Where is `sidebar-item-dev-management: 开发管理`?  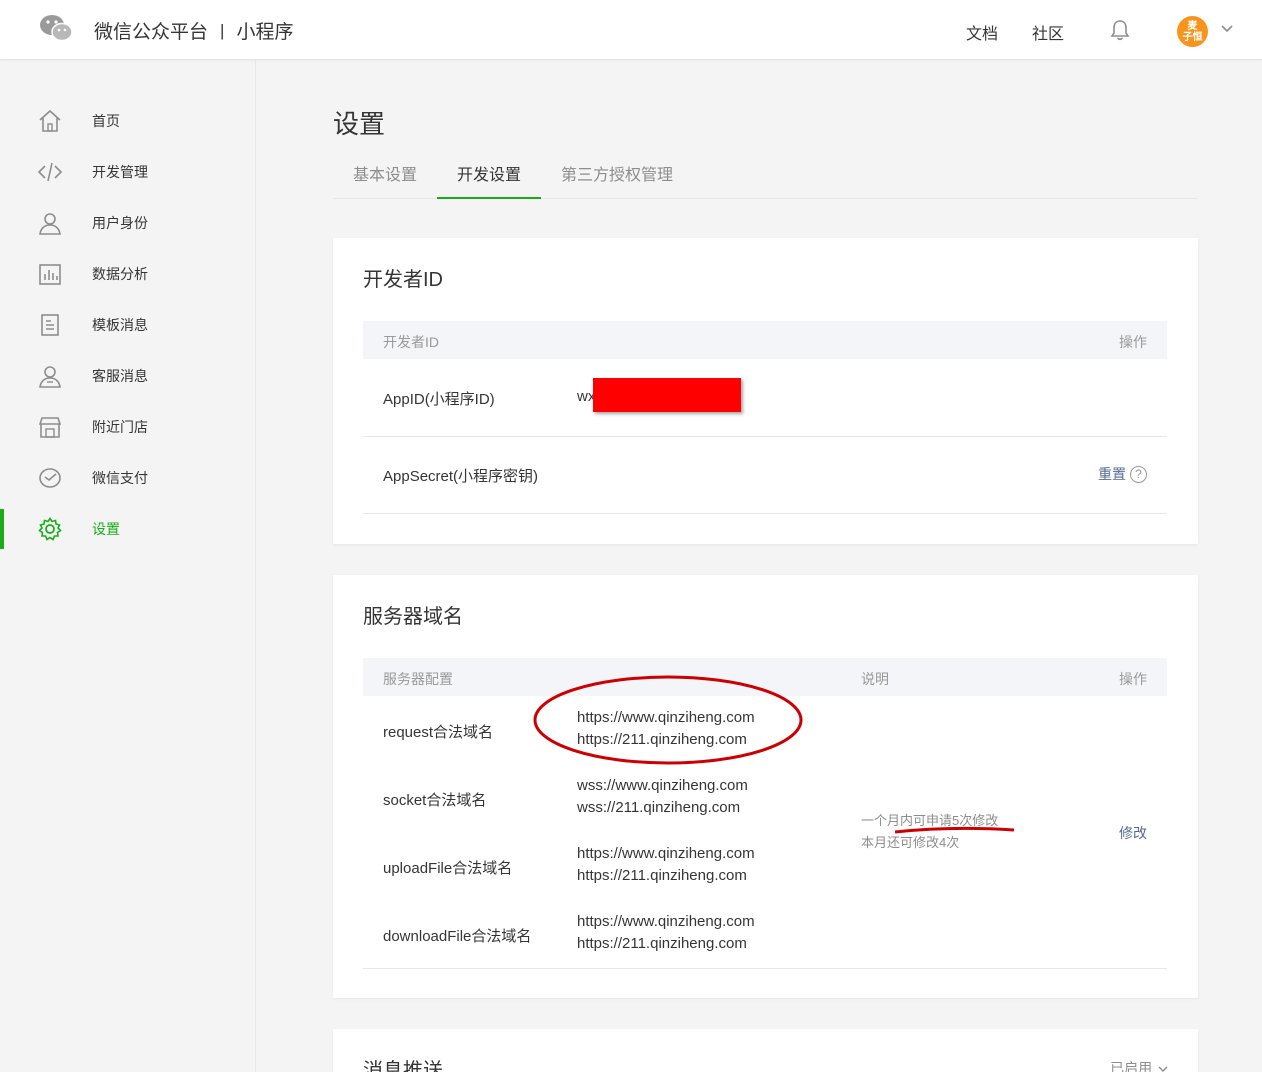 sidebar-item-dev-management: 开发管理 is located at coordinates (127, 172).